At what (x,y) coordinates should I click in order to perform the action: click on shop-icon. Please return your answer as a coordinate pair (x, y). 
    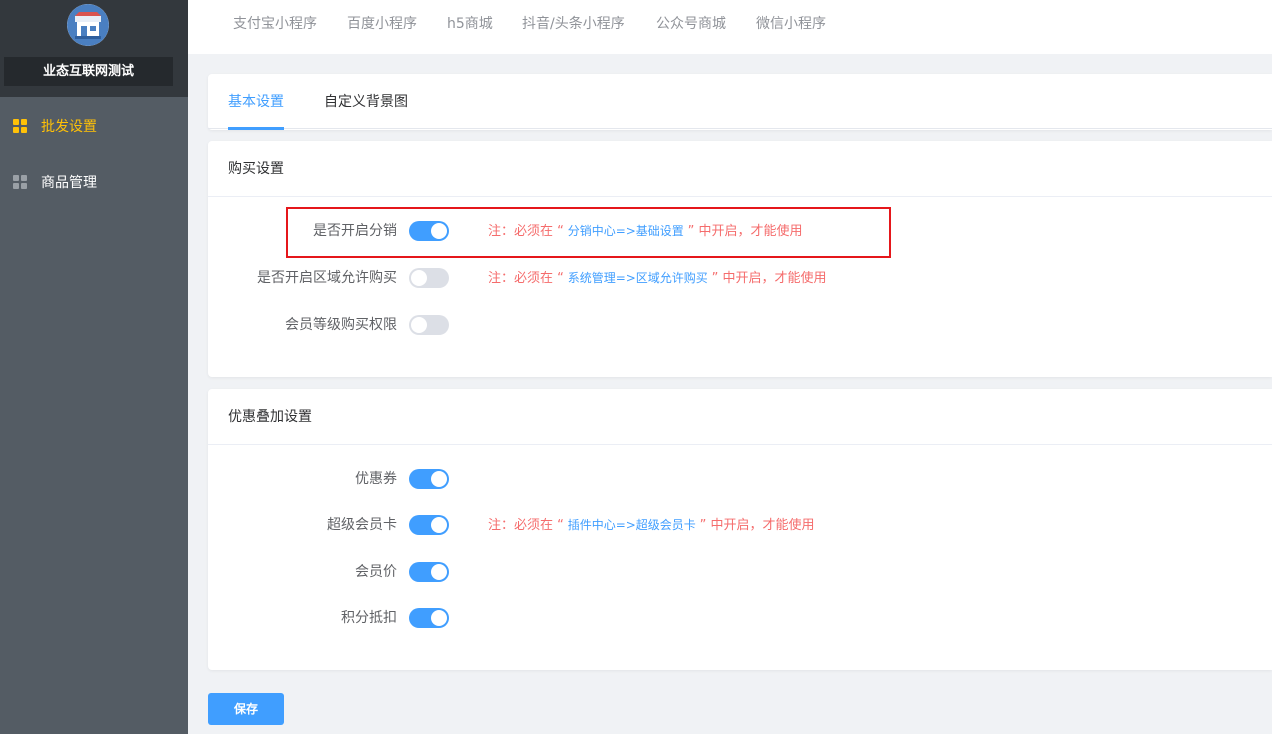
    Looking at the image, I should click on (88, 25).